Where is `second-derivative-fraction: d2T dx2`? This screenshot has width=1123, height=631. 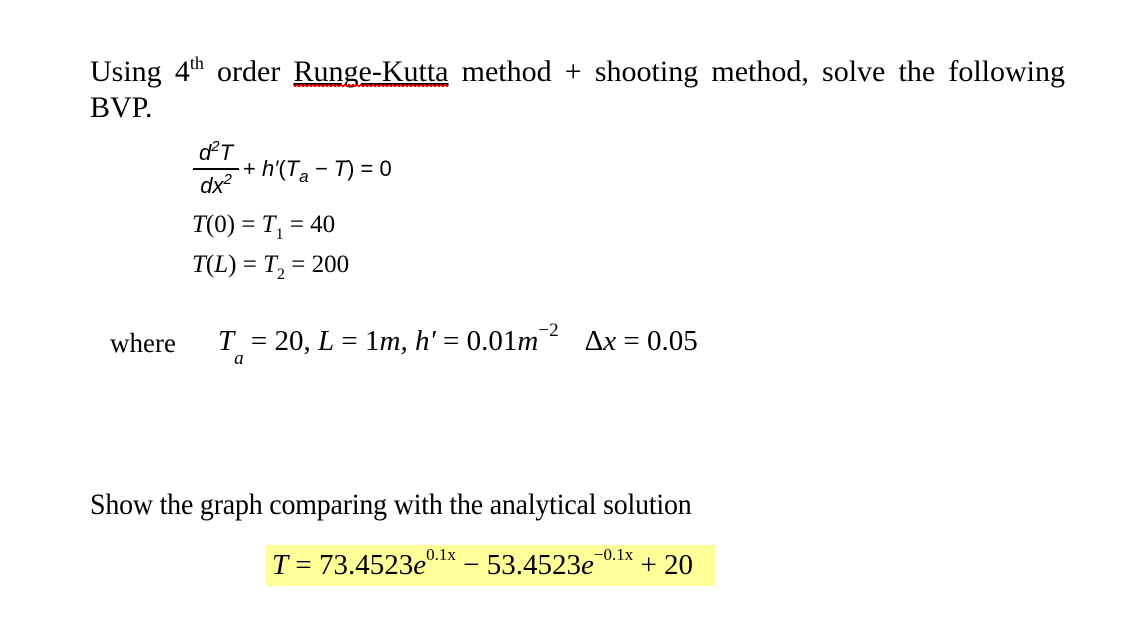
second-derivative-fraction: d2T dx2 is located at coordinates (216, 168).